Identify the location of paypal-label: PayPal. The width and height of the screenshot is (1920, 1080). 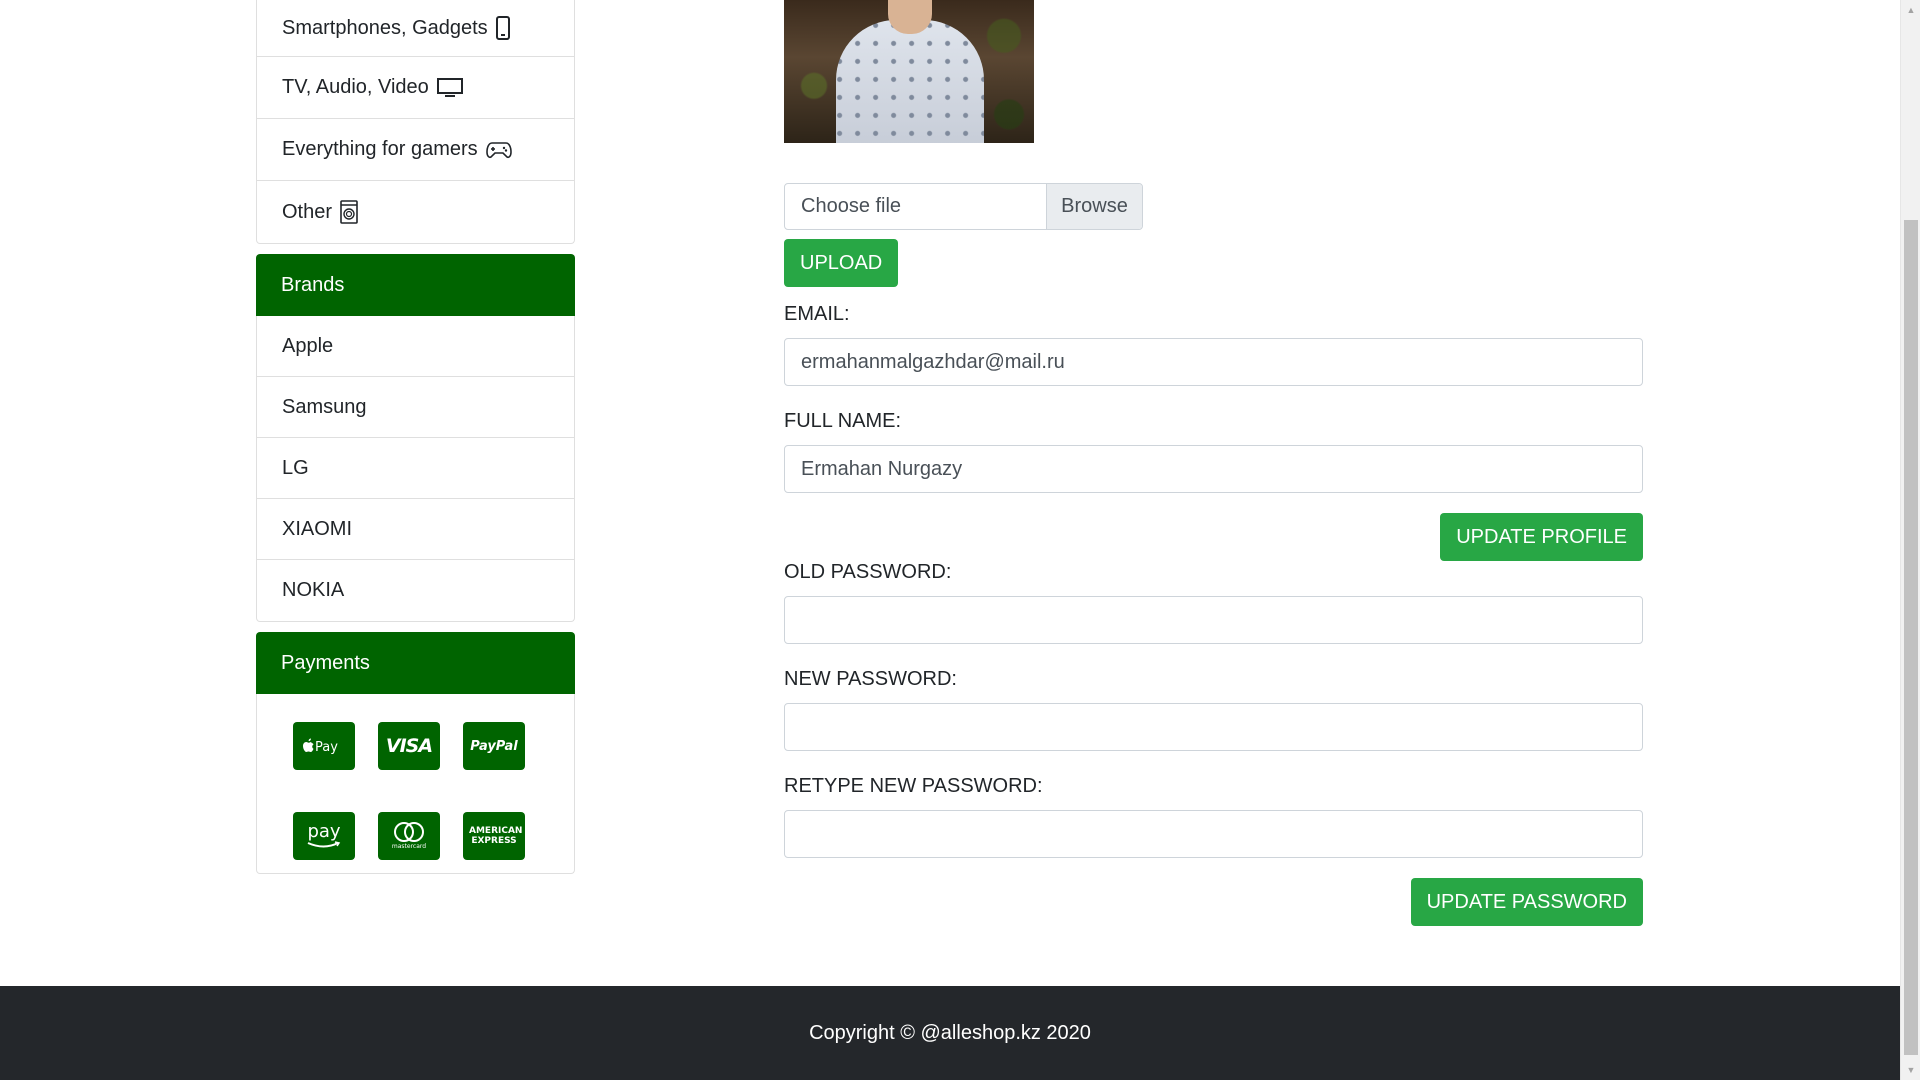
(494, 746).